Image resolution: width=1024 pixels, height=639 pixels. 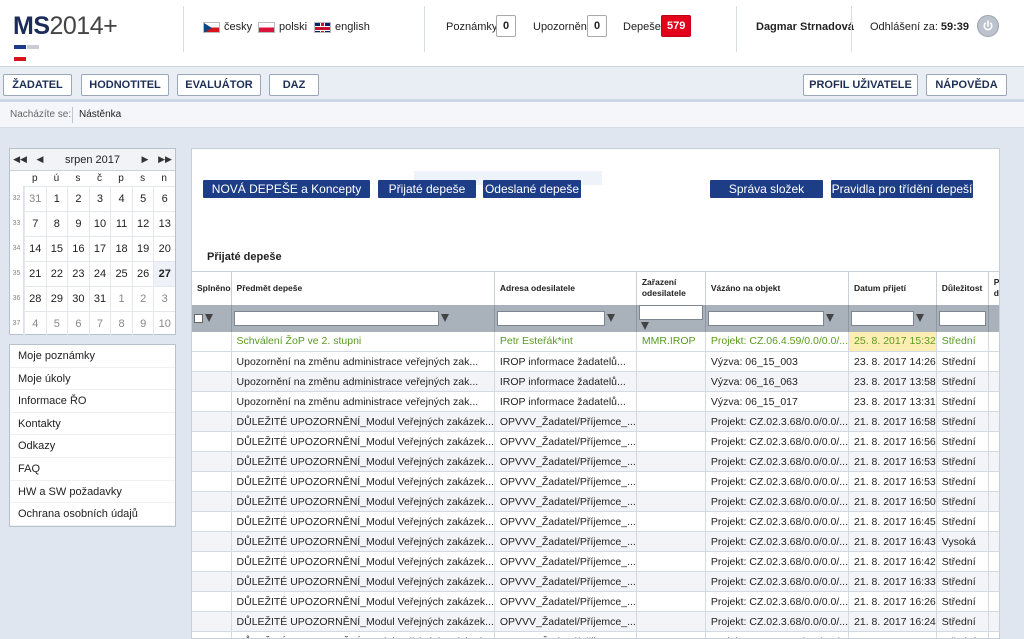 I want to click on help-button: NÁPOVĚDA, so click(x=966, y=85).